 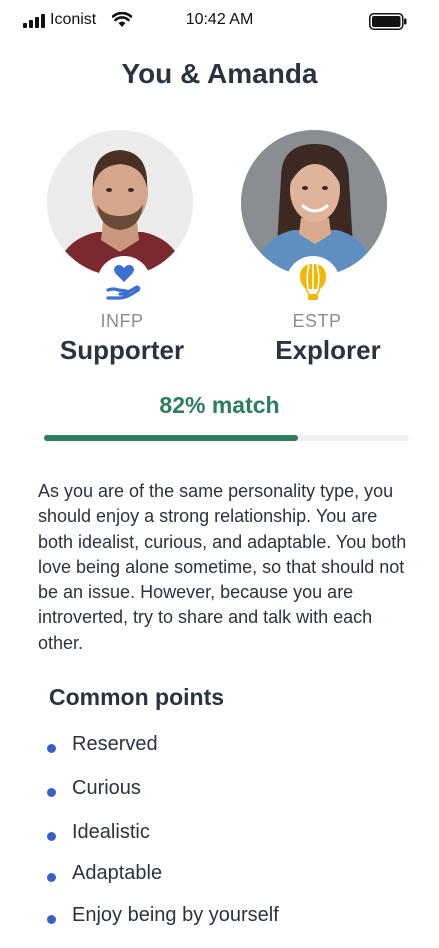 I want to click on hot-air-balloon-icon, so click(x=313, y=282).